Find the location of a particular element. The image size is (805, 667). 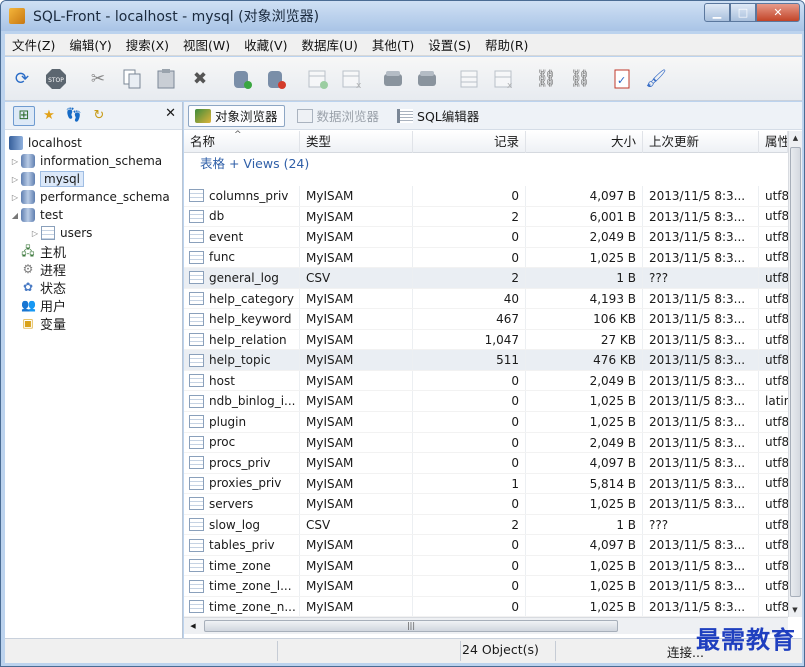

table-row: general_log CSV 2 1 B??? utf8 is located at coordinates (486, 278).